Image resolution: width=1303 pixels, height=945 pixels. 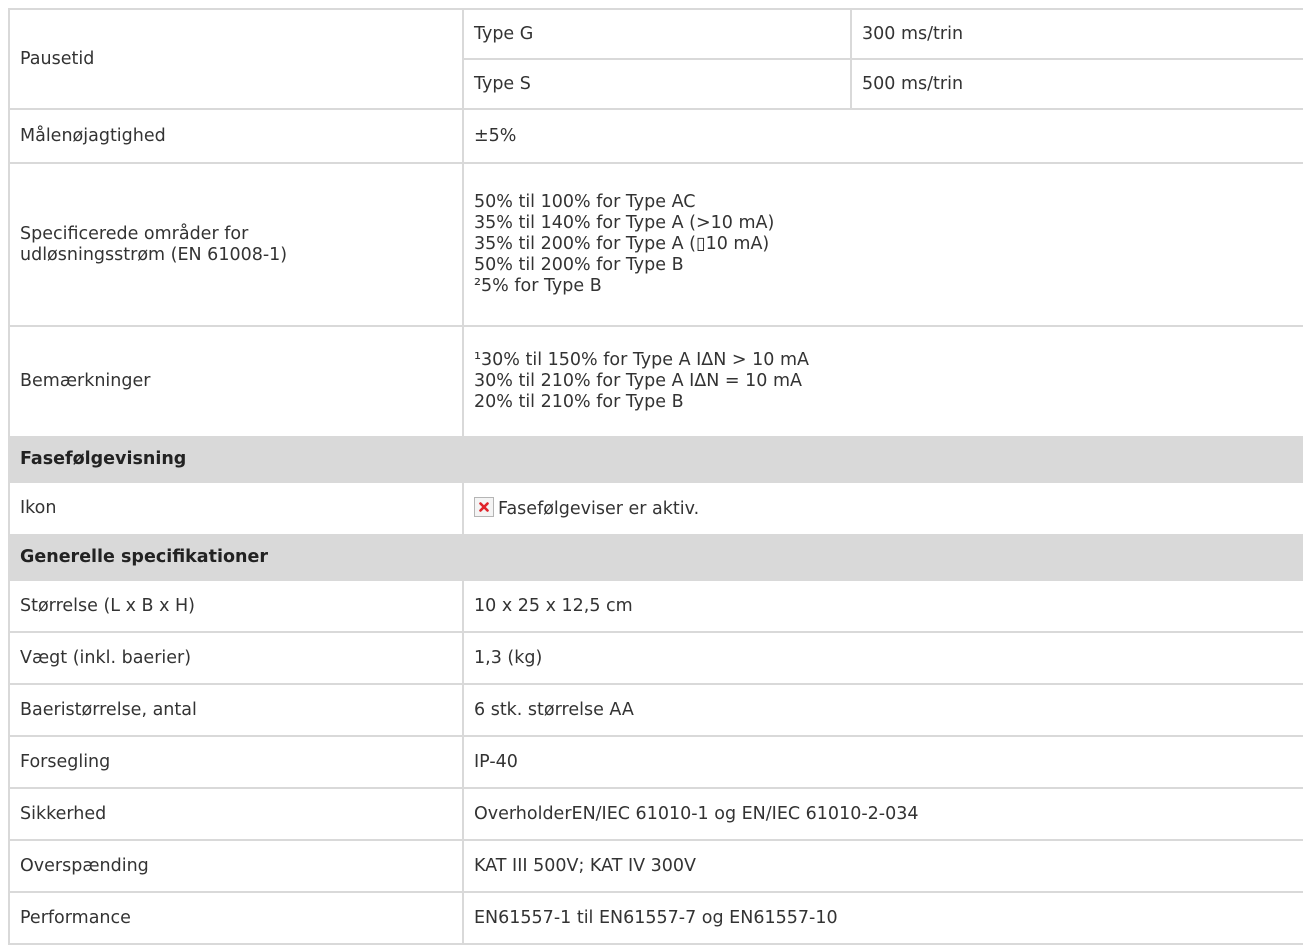 What do you see at coordinates (236, 381) in the screenshot?
I see `remarks-label: Bemærkninger` at bounding box center [236, 381].